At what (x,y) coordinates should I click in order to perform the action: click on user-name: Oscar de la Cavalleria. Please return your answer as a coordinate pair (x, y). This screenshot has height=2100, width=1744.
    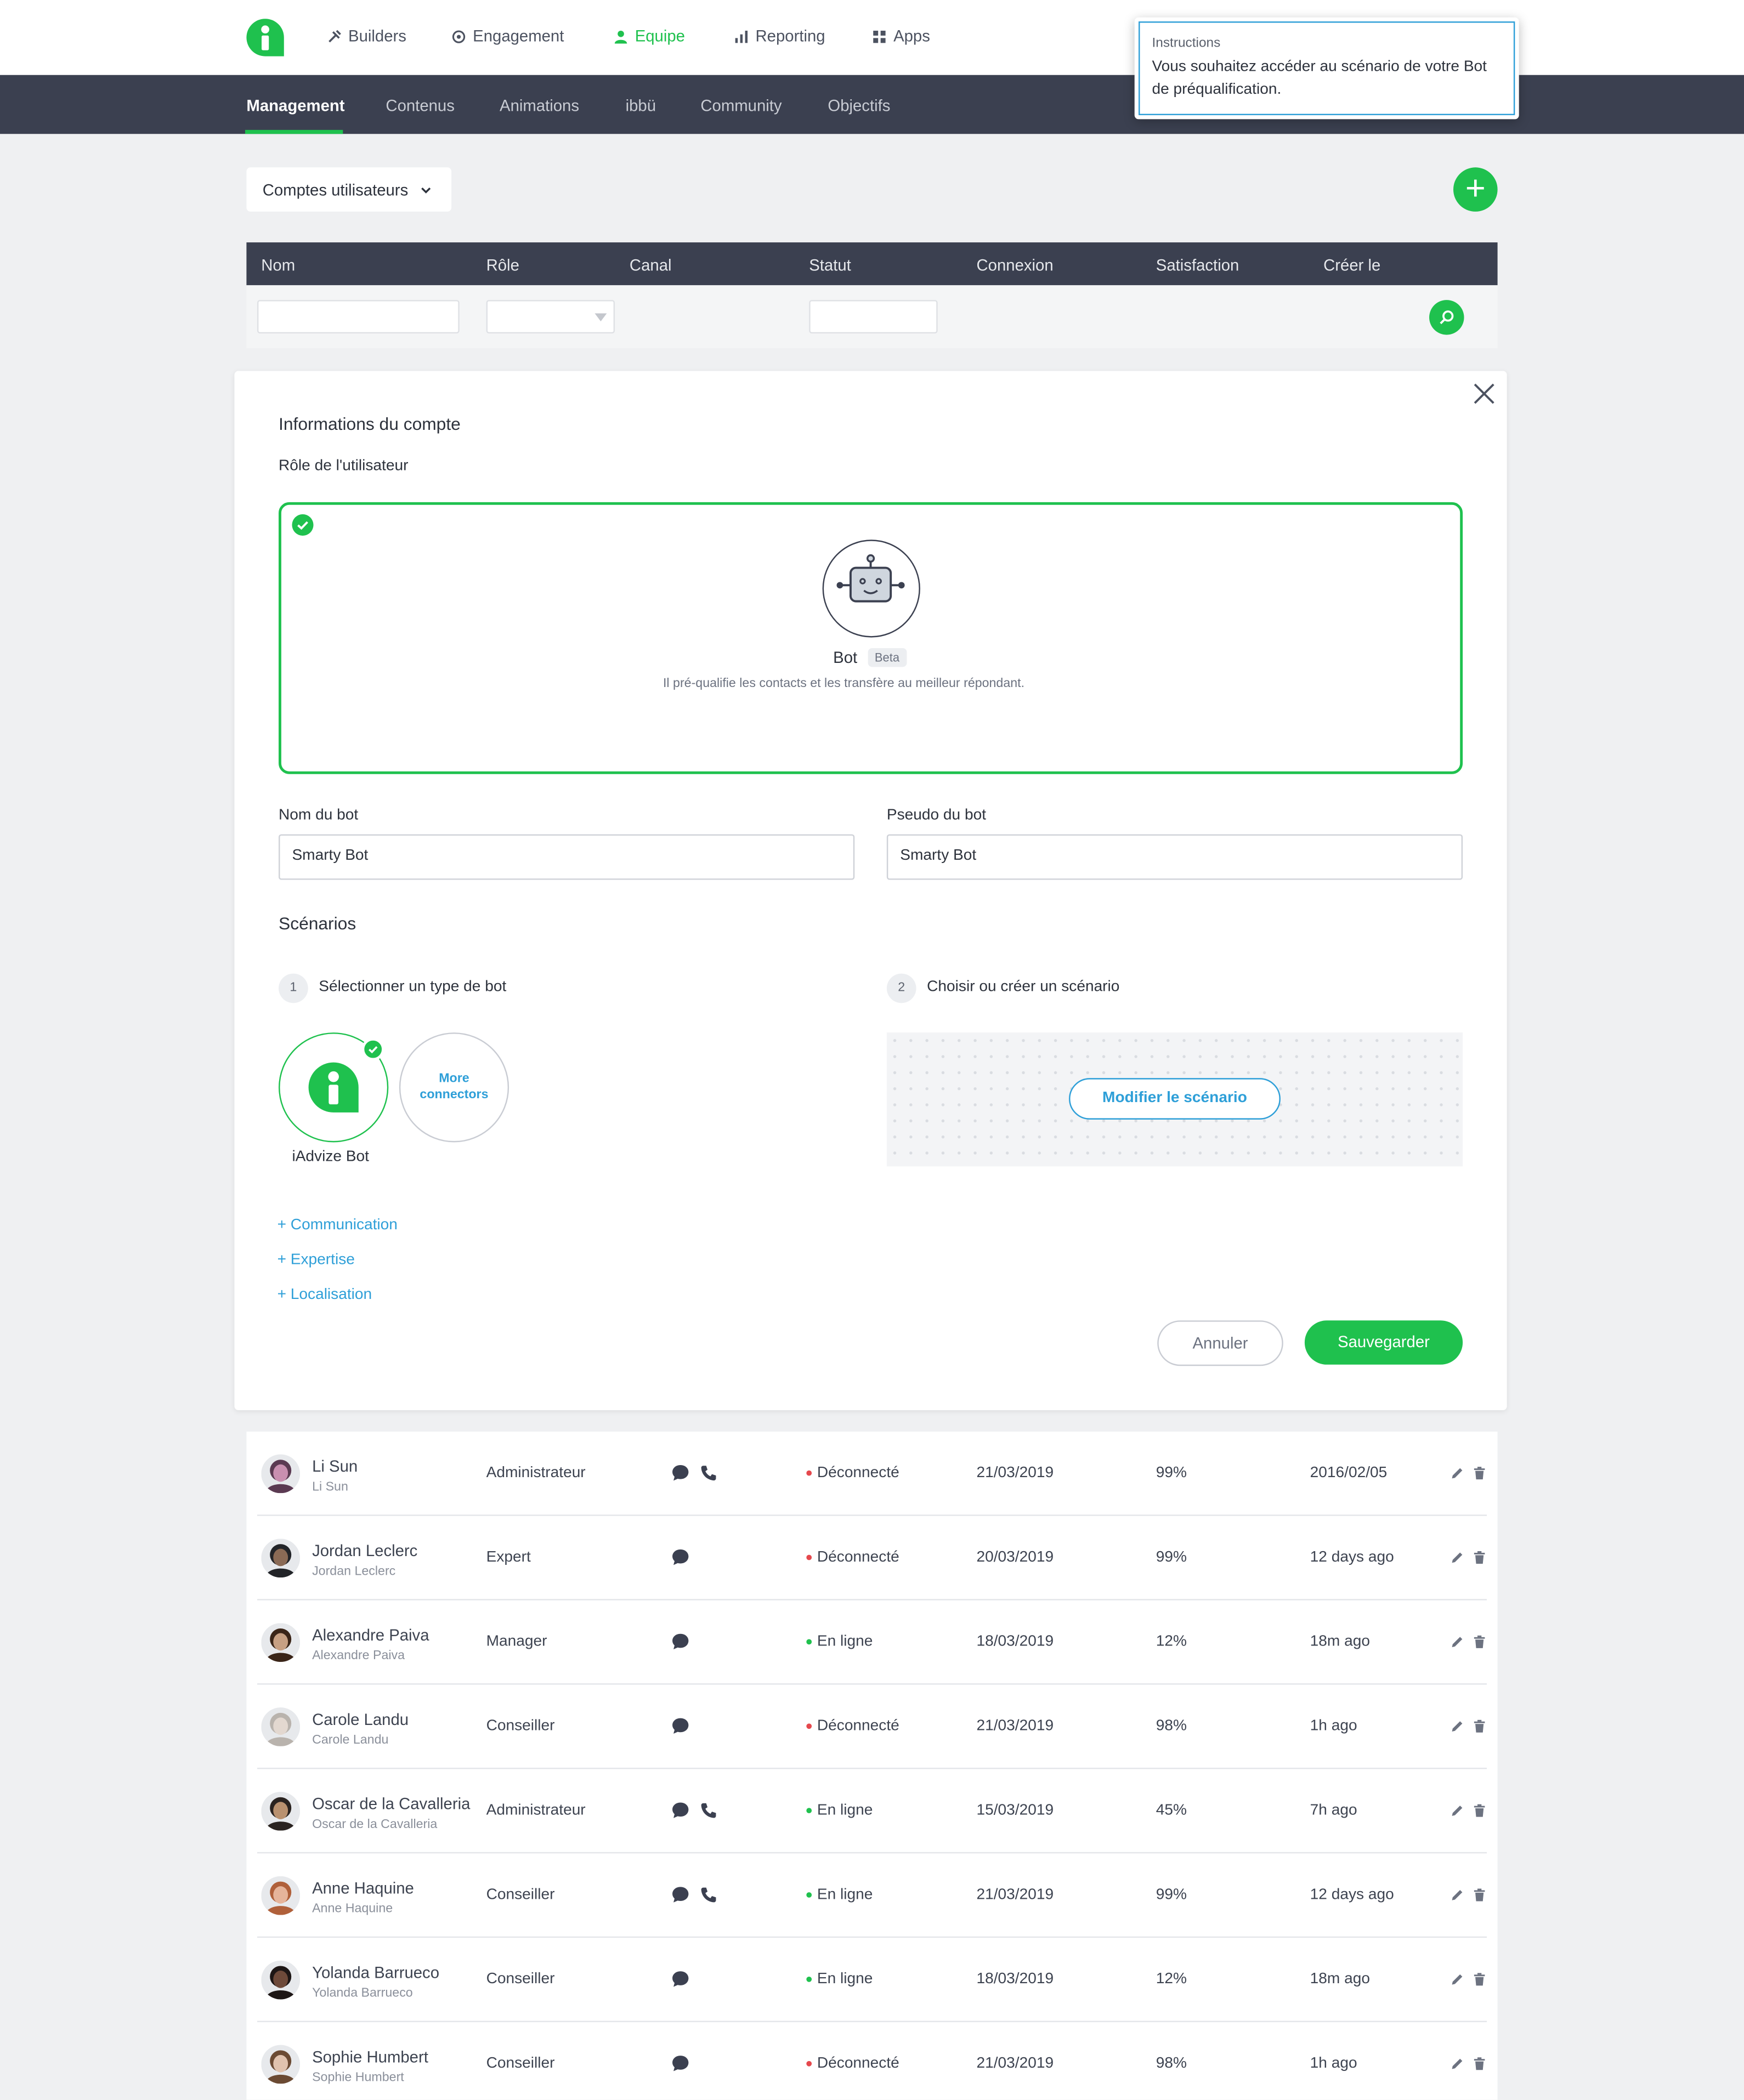
    Looking at the image, I should click on (391, 1804).